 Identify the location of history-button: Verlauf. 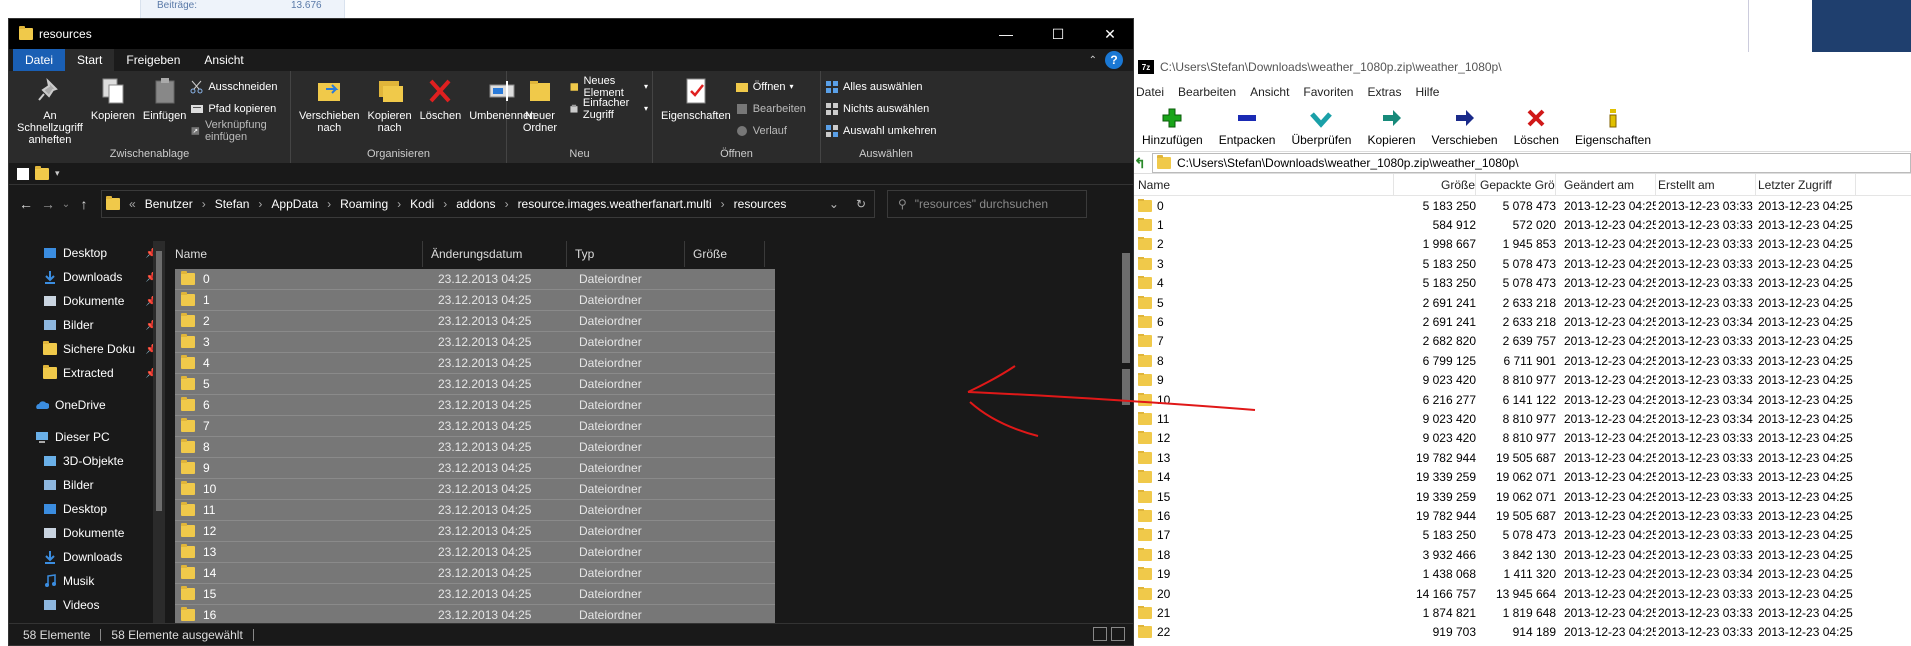
(770, 130).